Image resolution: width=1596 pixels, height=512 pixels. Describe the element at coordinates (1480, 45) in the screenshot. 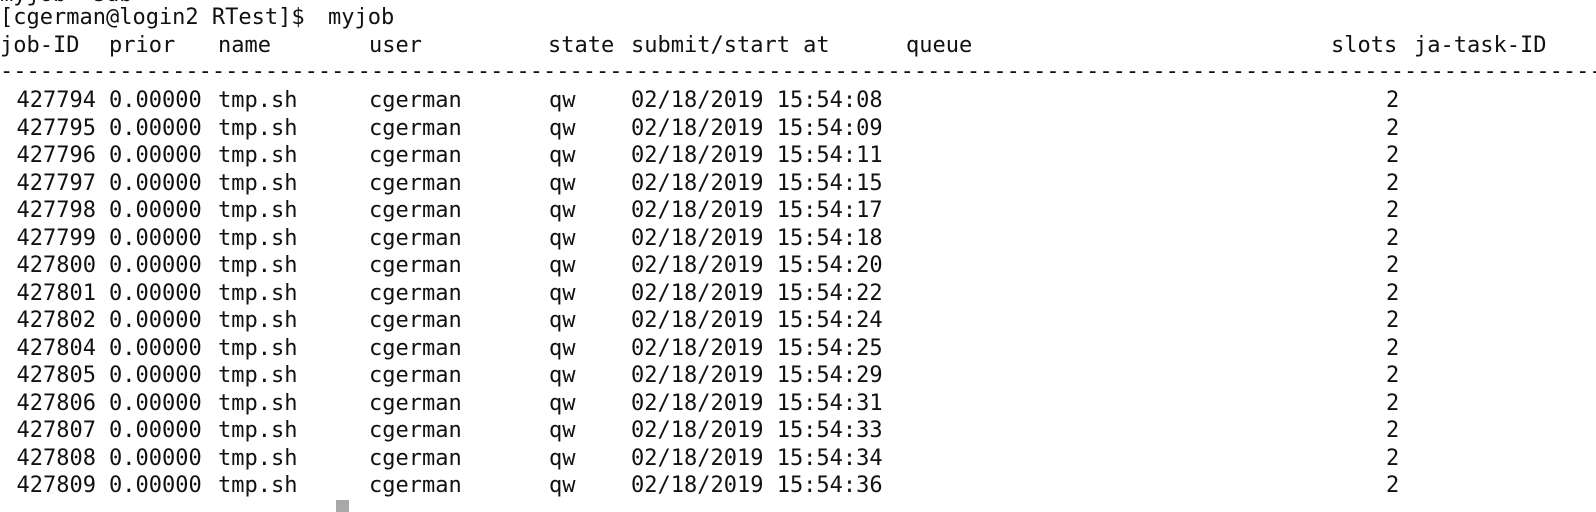

I see `header-ja-task-id: ja-task-ID` at that location.